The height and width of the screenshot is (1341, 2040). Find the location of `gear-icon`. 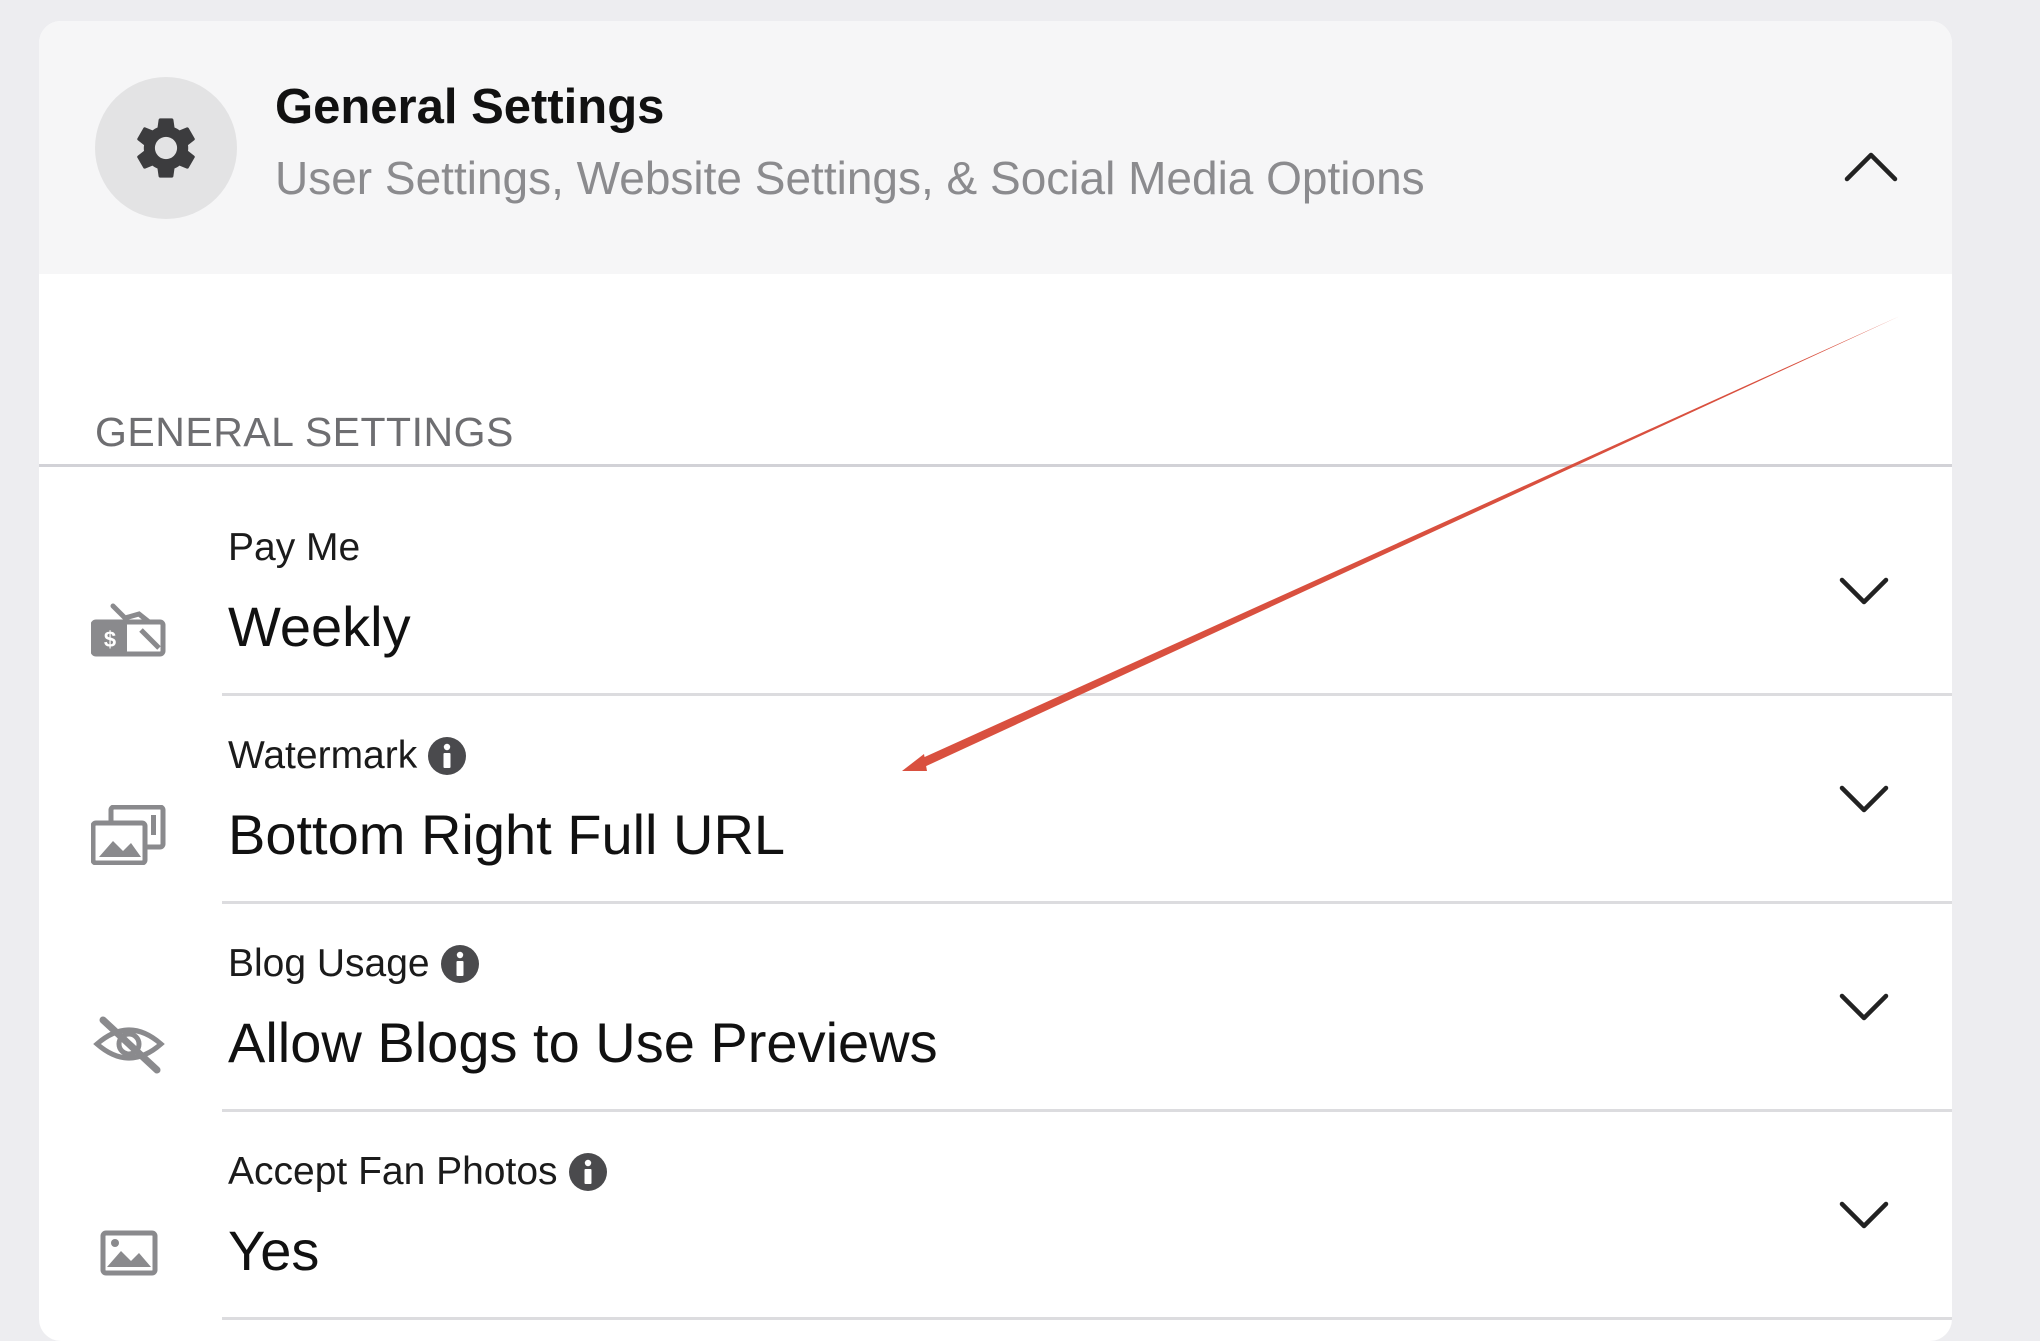

gear-icon is located at coordinates (166, 148).